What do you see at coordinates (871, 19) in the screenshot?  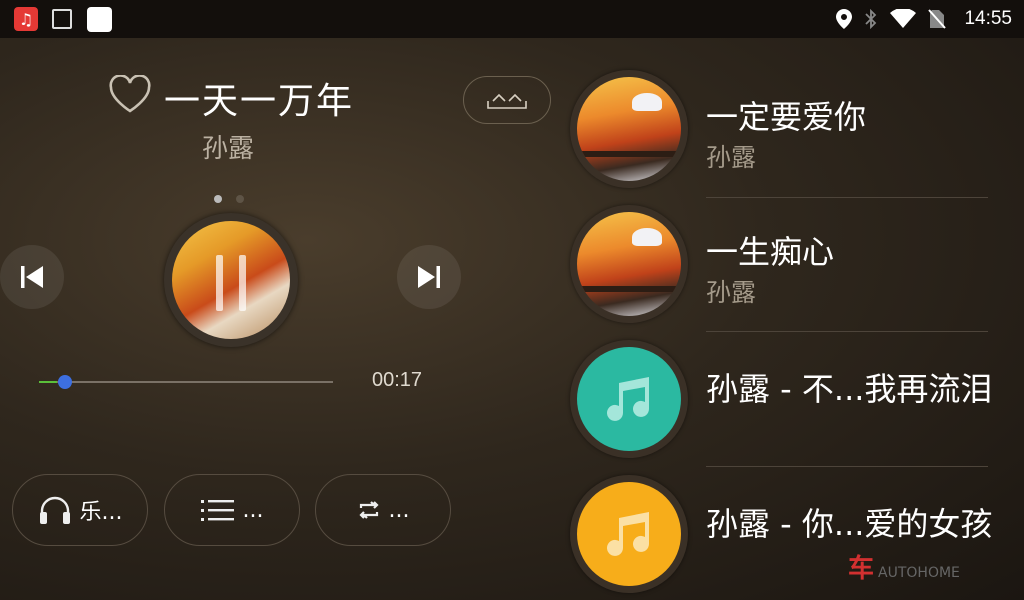 I see `bluetooth-icon` at bounding box center [871, 19].